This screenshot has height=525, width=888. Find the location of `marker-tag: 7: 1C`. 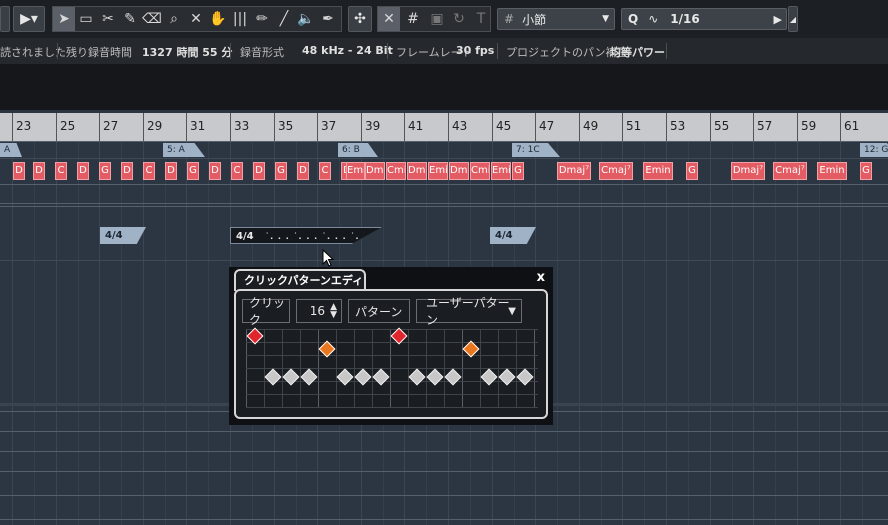

marker-tag: 7: 1C is located at coordinates (536, 150).